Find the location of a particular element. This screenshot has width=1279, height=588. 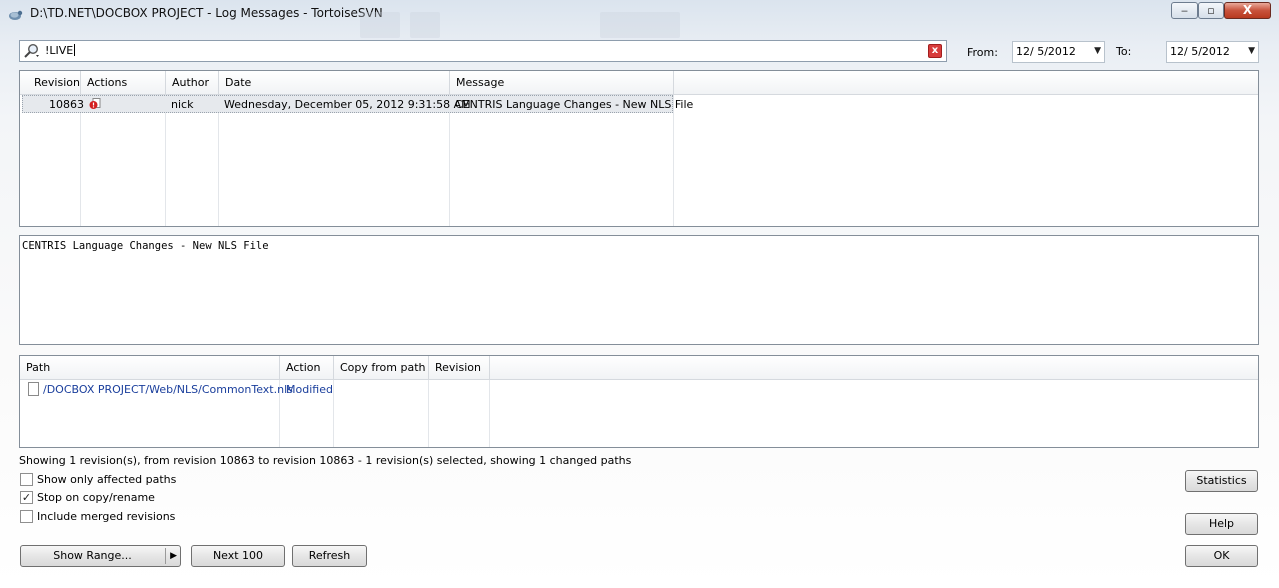

message-cell: CENTRIS Language Changes - New NLS File is located at coordinates (574, 104).